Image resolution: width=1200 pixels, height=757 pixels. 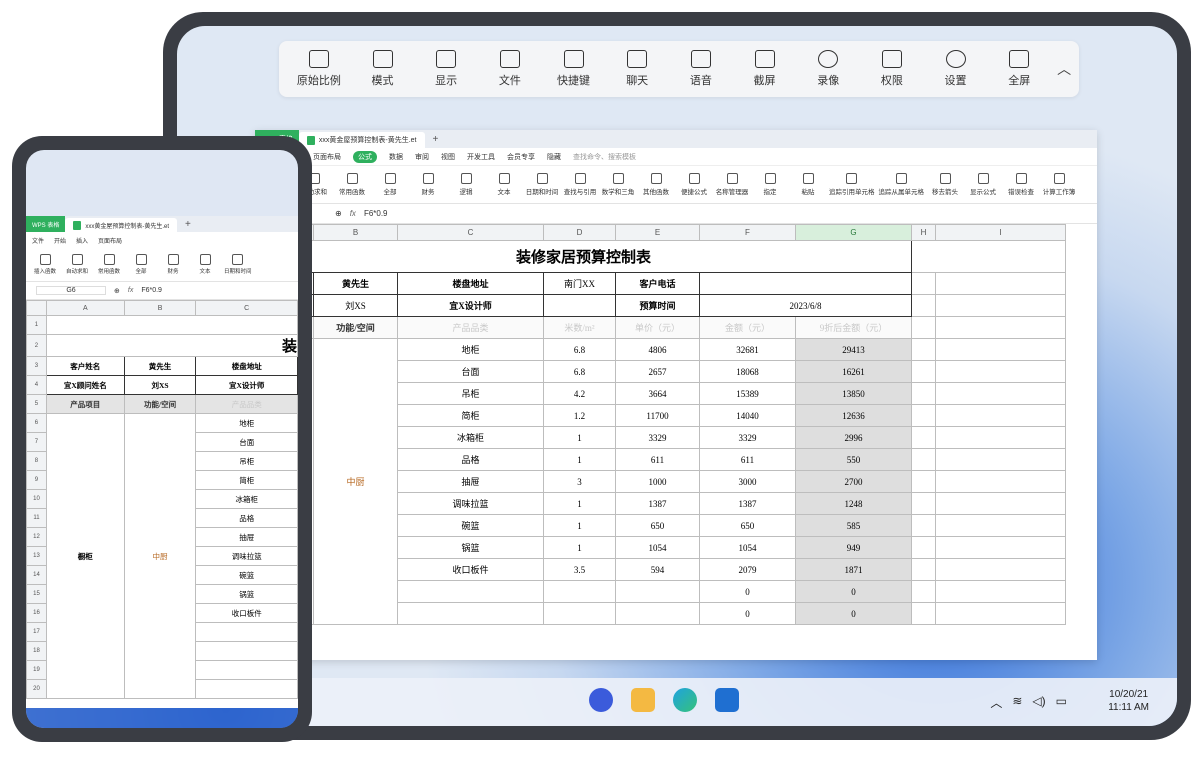 What do you see at coordinates (853, 371) in the screenshot?
I see `cell-discount: 16261` at bounding box center [853, 371].